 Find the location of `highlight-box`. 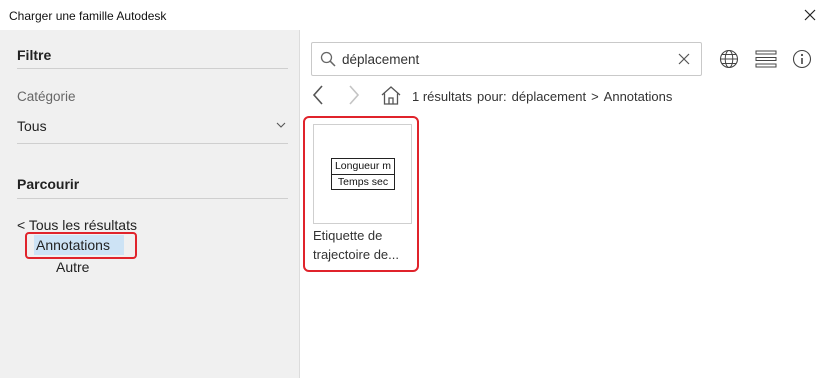

highlight-box is located at coordinates (81, 245).